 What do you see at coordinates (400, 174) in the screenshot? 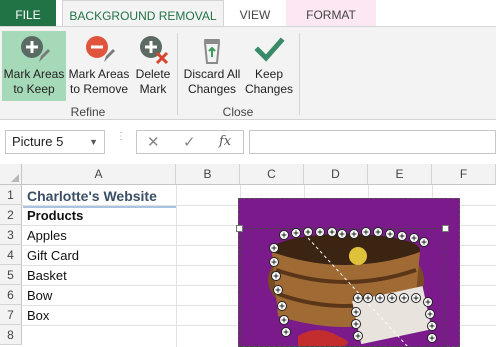
I see `column-header-e: E` at bounding box center [400, 174].